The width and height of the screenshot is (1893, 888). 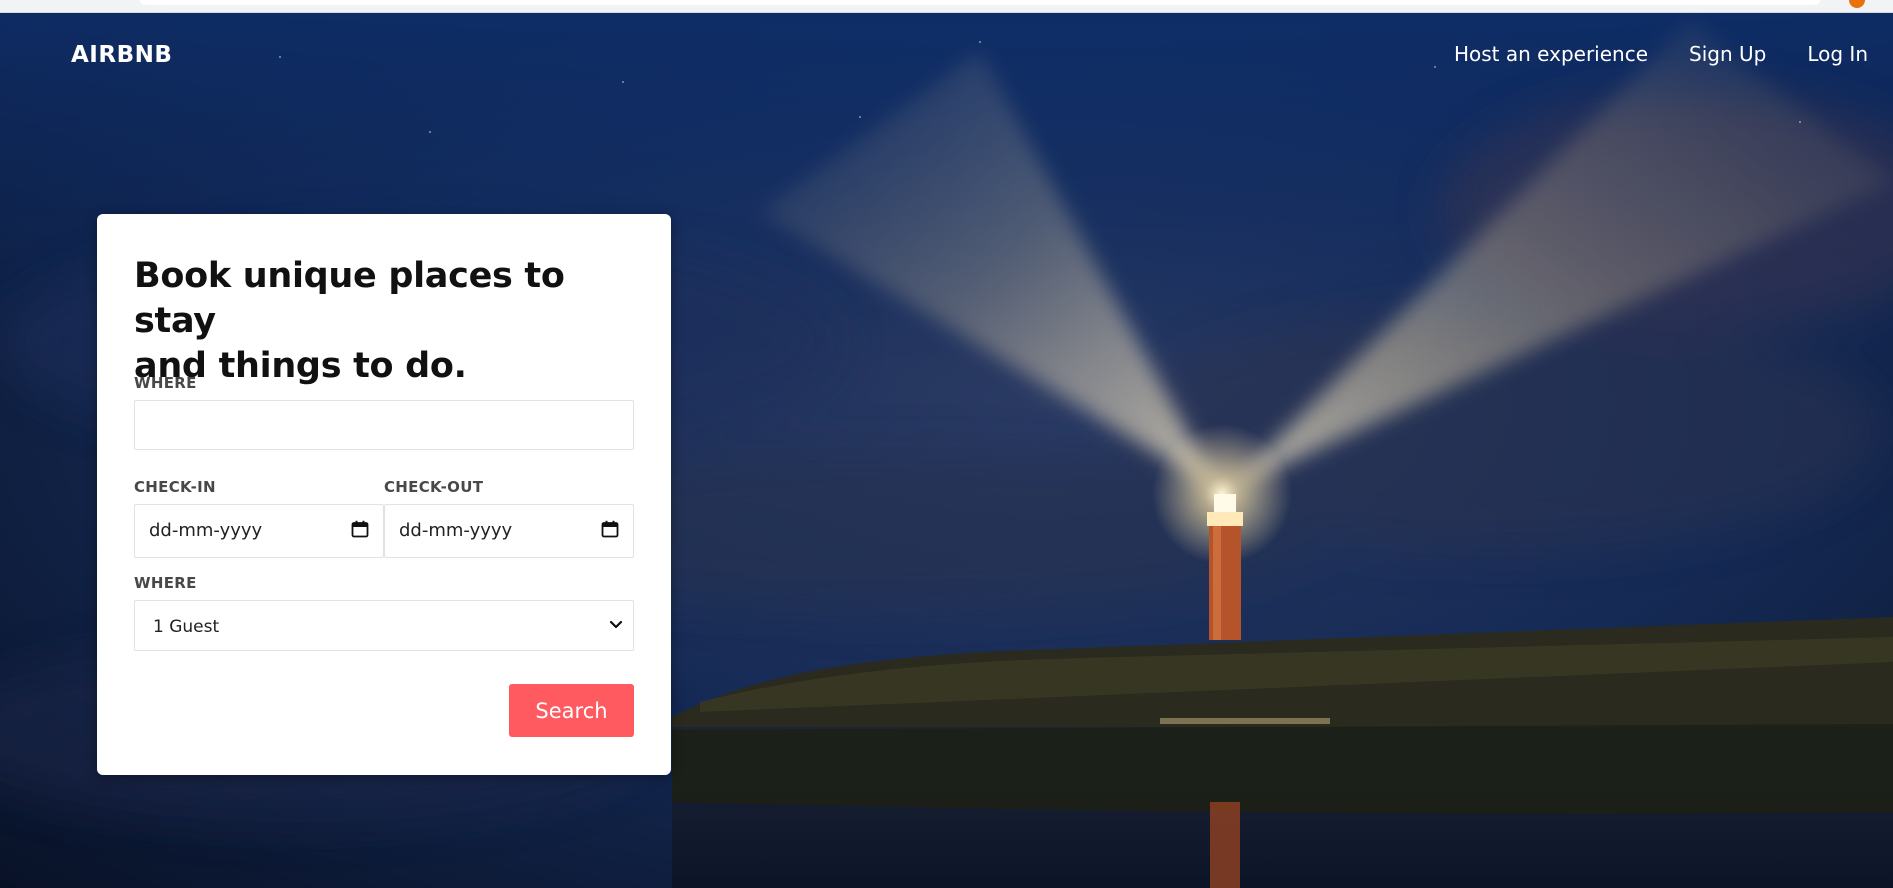 What do you see at coordinates (1661, 54) in the screenshot?
I see `nav-links: Host an experience Sign Up Log In` at bounding box center [1661, 54].